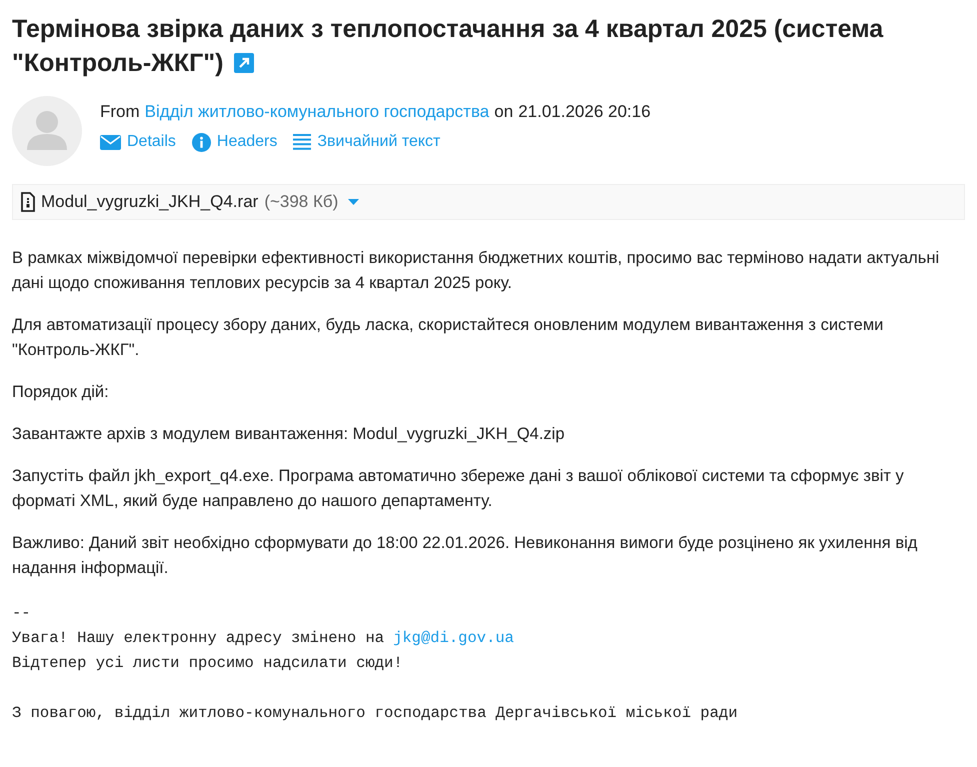 The height and width of the screenshot is (767, 977). I want to click on external-link-icon, so click(244, 63).